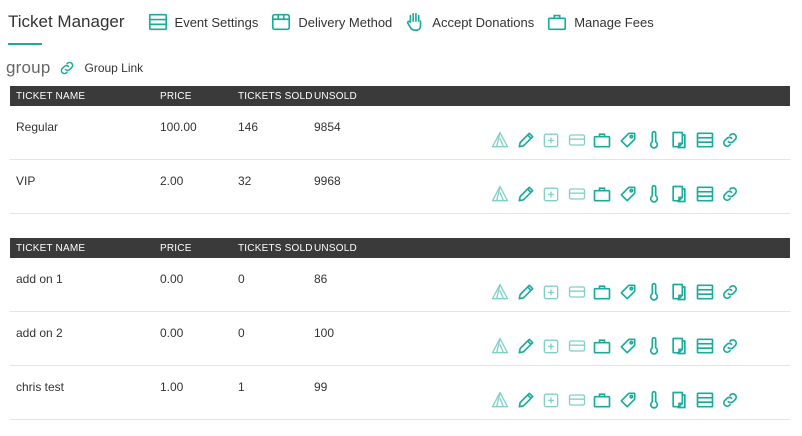 This screenshot has width=802, height=436. What do you see at coordinates (400, 96) in the screenshot?
I see `table-header: TICKET NAME PRICE TICKETS SOLD UNSOLD` at bounding box center [400, 96].